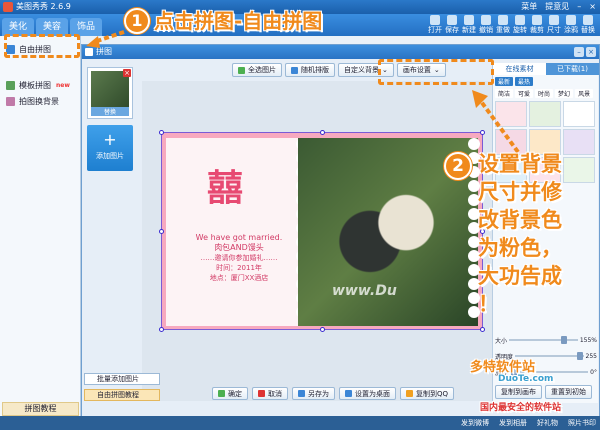 The width and height of the screenshot is (600, 430). Describe the element at coordinates (110, 111) in the screenshot. I see `replace-label: 替换` at that location.